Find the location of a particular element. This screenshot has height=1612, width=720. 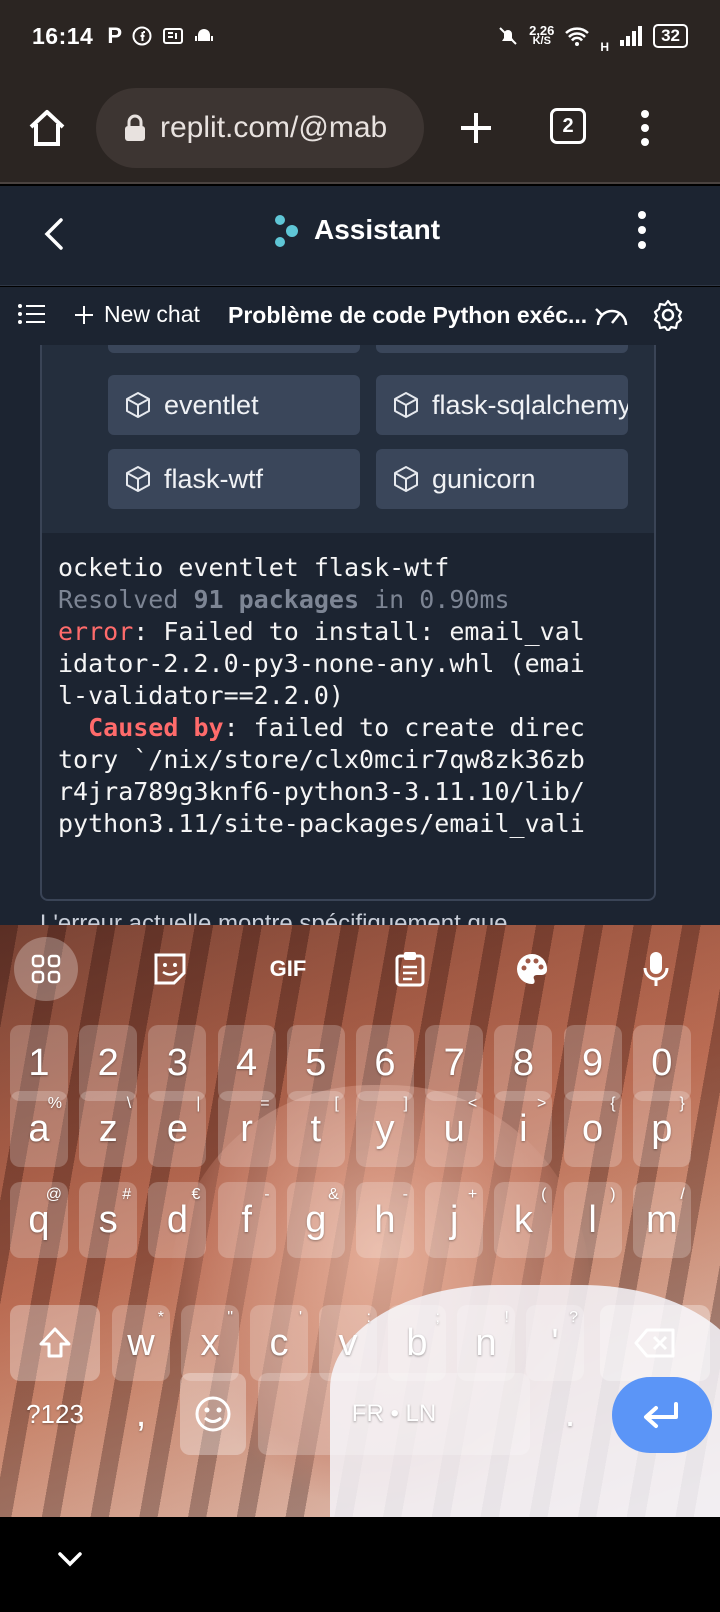

emoji-key is located at coordinates (213, 1414).